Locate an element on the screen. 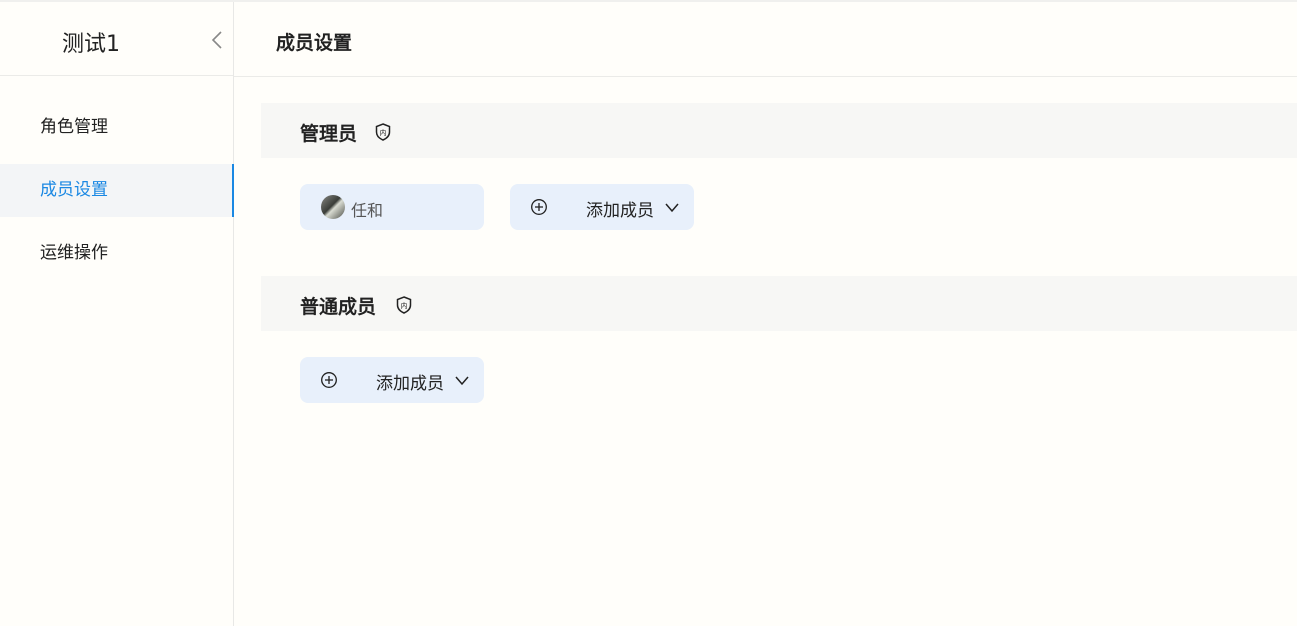 The width and height of the screenshot is (1297, 626). section-member-header: 普通成员 内 is located at coordinates (779, 303).